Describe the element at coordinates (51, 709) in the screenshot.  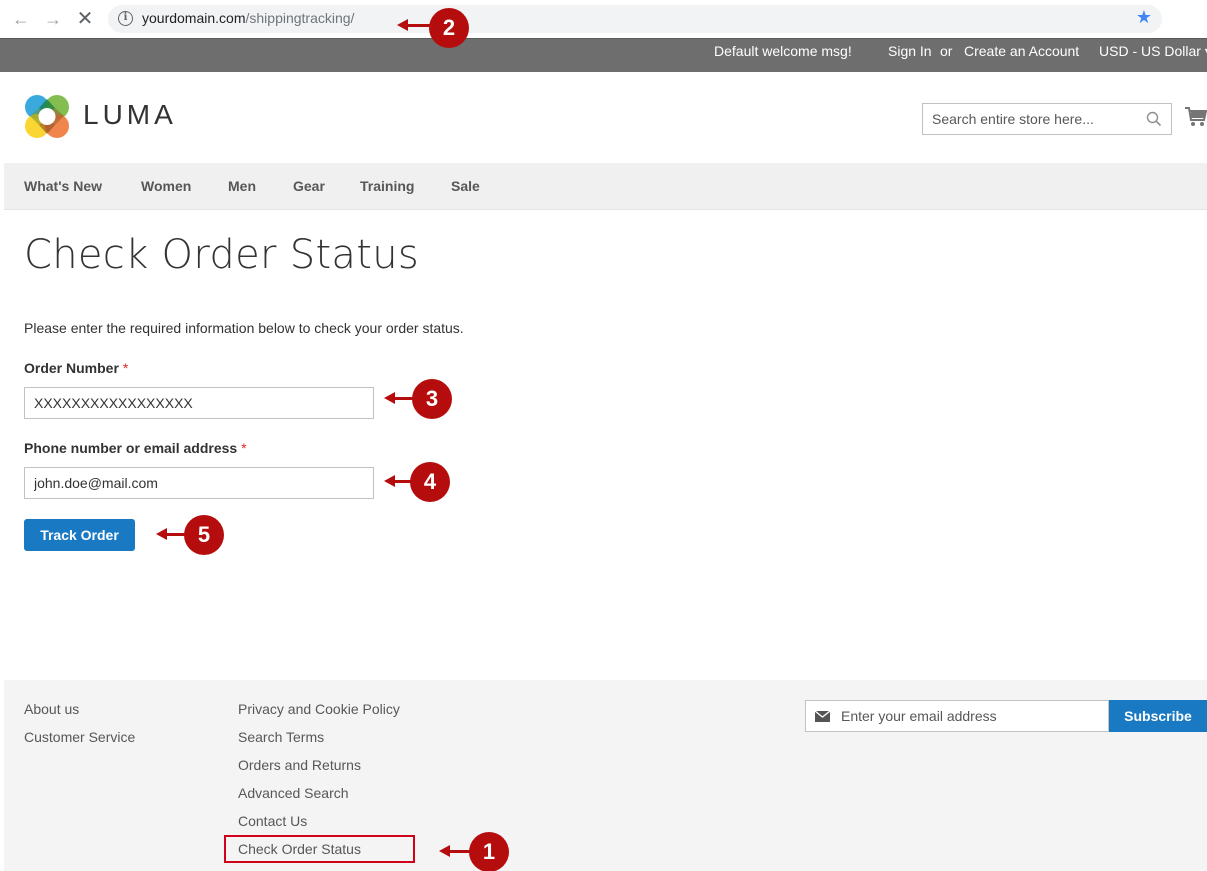
I see `footer-link-about-us: About us` at that location.